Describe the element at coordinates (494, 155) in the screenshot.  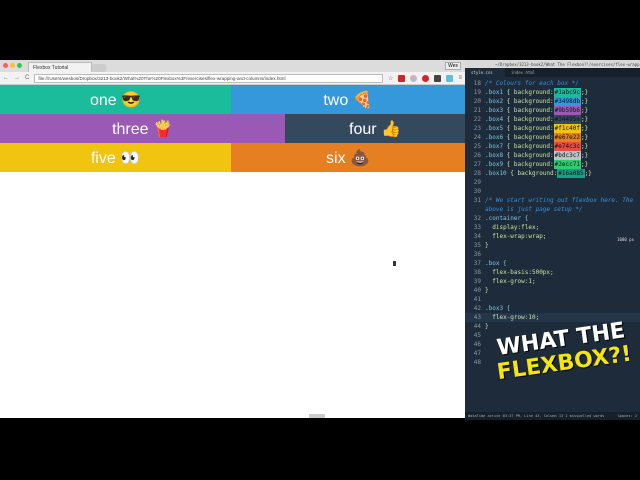
I see `code-selector: .box8` at that location.